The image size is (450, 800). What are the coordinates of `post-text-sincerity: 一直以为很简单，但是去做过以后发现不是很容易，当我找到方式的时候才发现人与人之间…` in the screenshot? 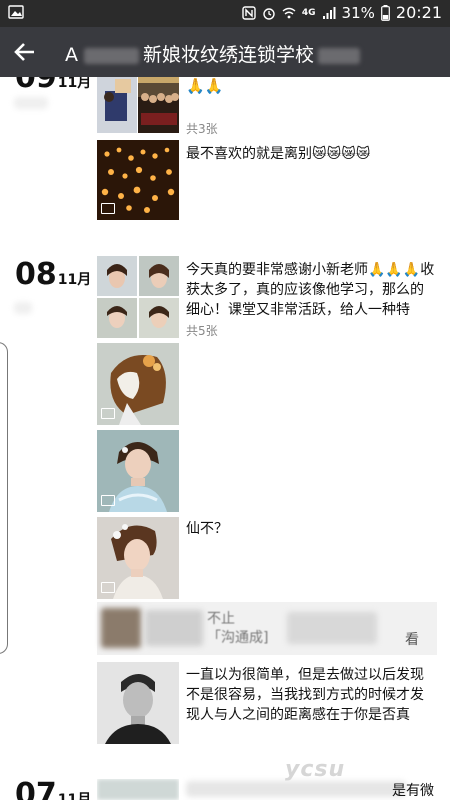 It's located at (305, 695).